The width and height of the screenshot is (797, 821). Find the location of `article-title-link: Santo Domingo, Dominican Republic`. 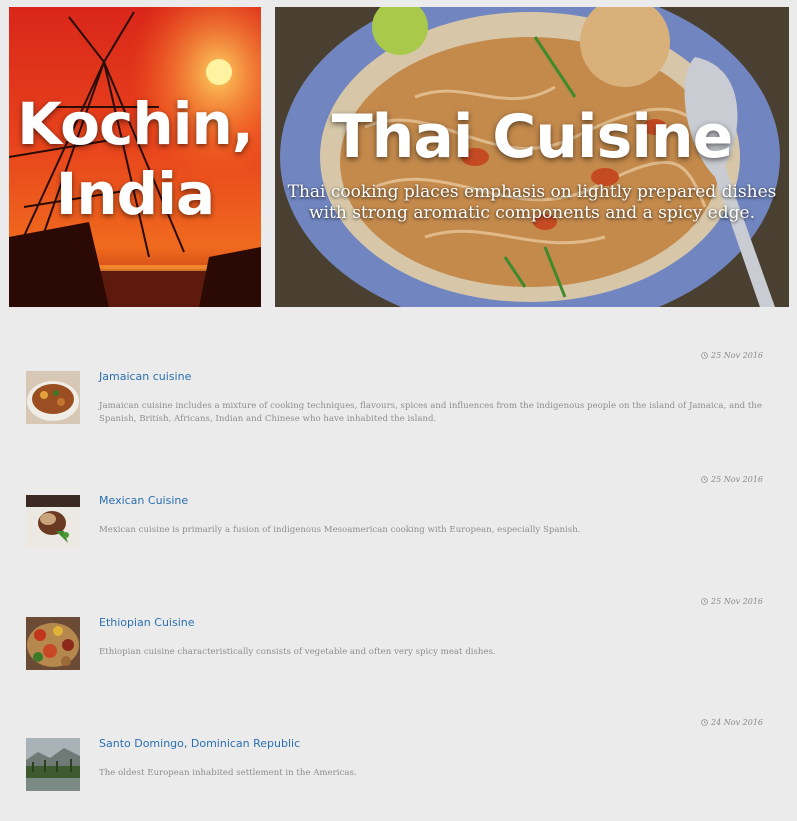

article-title-link: Santo Domingo, Dominican Republic is located at coordinates (199, 743).